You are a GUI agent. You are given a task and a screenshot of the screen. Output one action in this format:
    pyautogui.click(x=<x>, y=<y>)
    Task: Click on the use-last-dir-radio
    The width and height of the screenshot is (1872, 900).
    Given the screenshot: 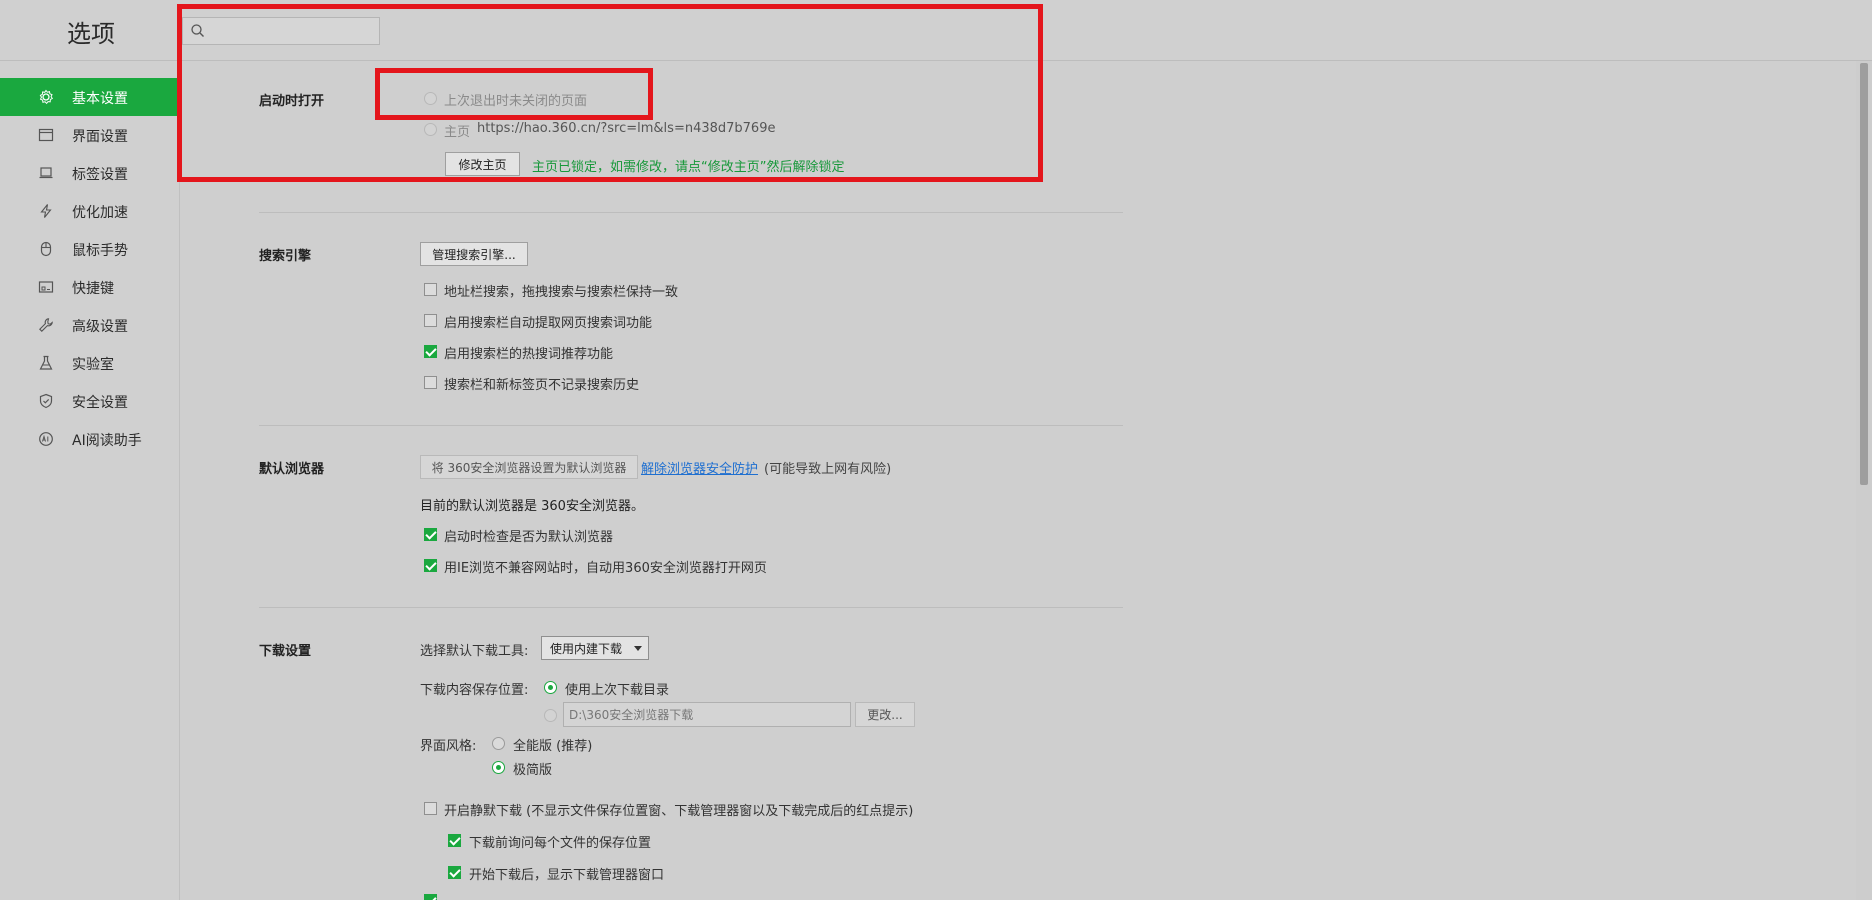 What is the action you would take?
    pyautogui.click(x=550, y=687)
    